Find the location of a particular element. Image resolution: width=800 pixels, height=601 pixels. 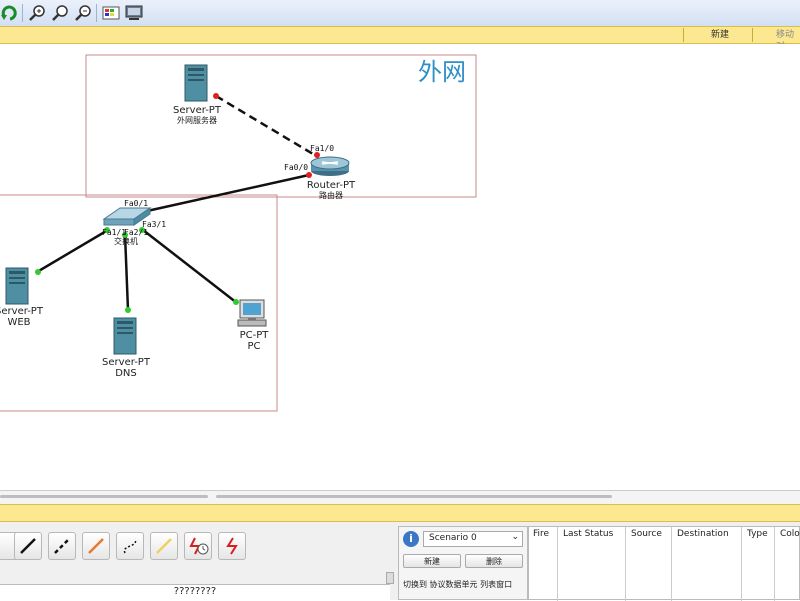

router-name-label: 路由器 is located at coordinates (331, 195).